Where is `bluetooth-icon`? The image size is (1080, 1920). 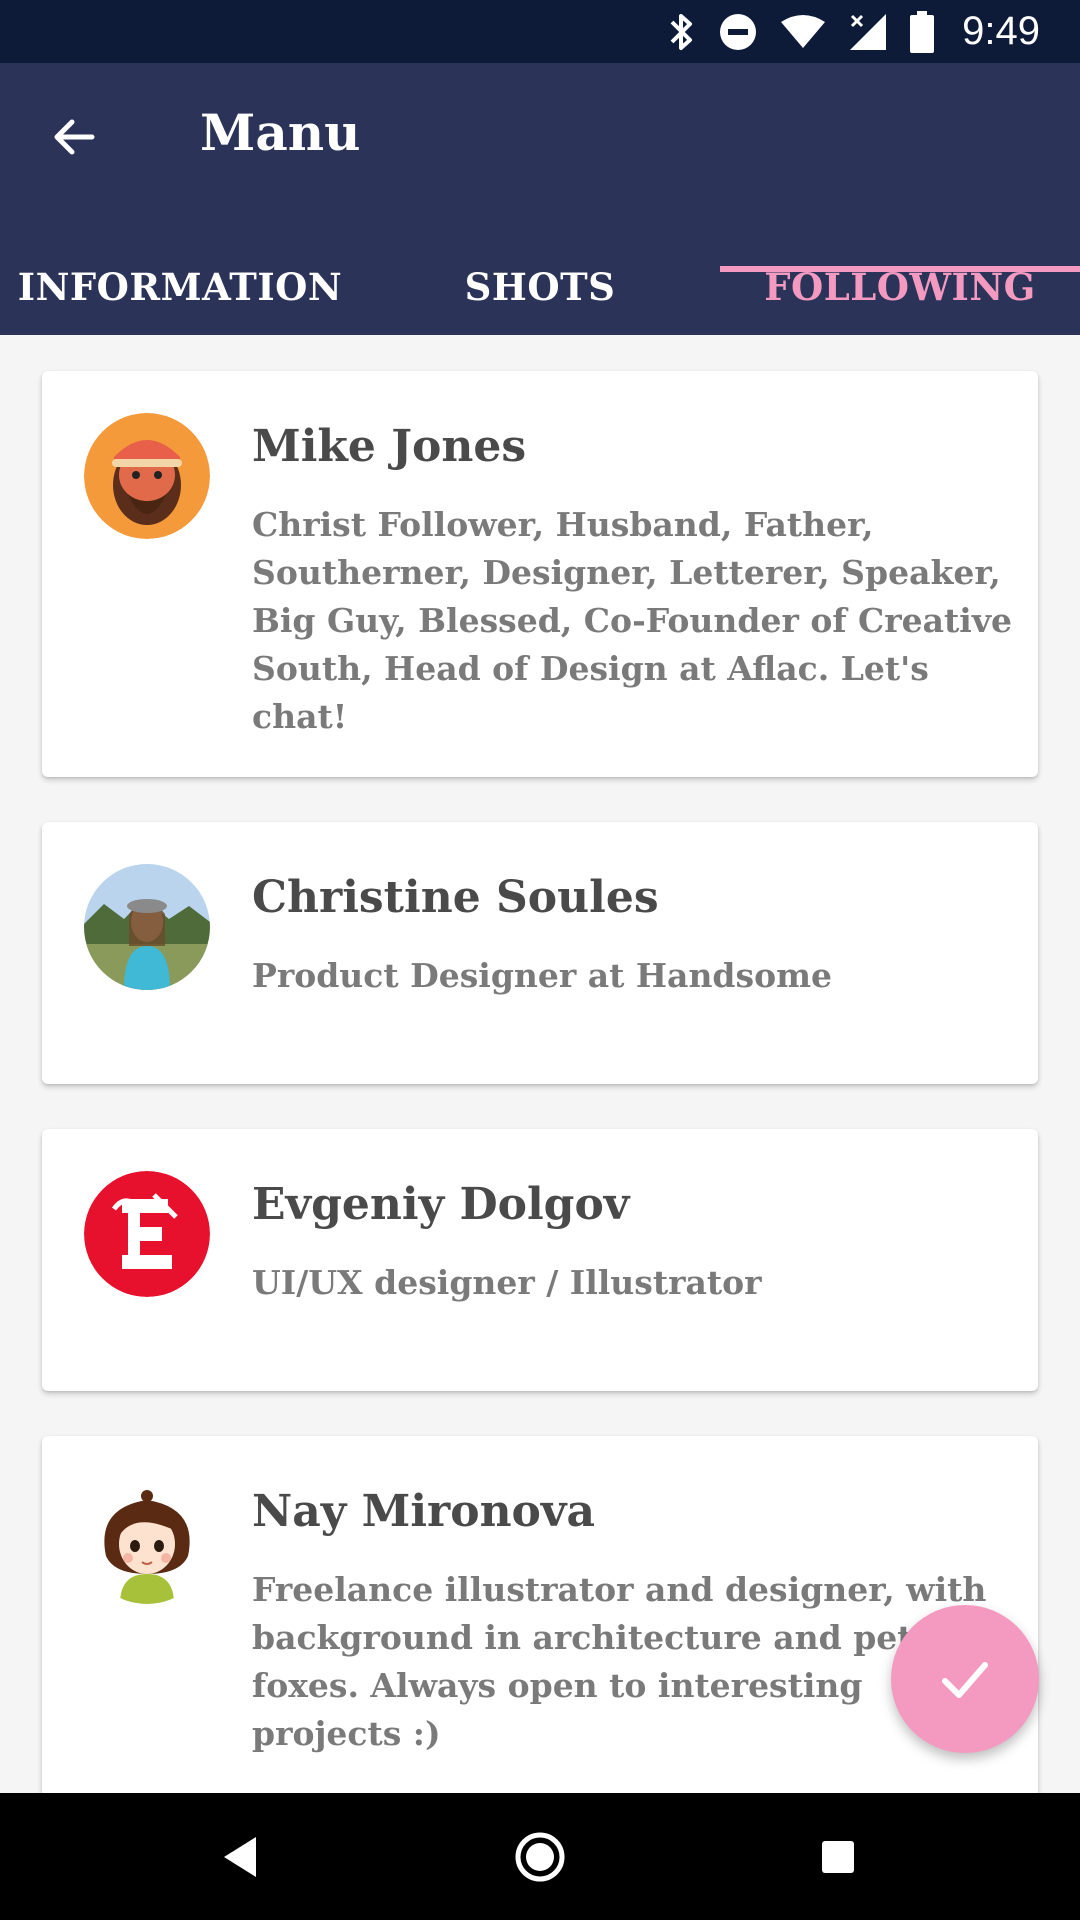
bluetooth-icon is located at coordinates (681, 31).